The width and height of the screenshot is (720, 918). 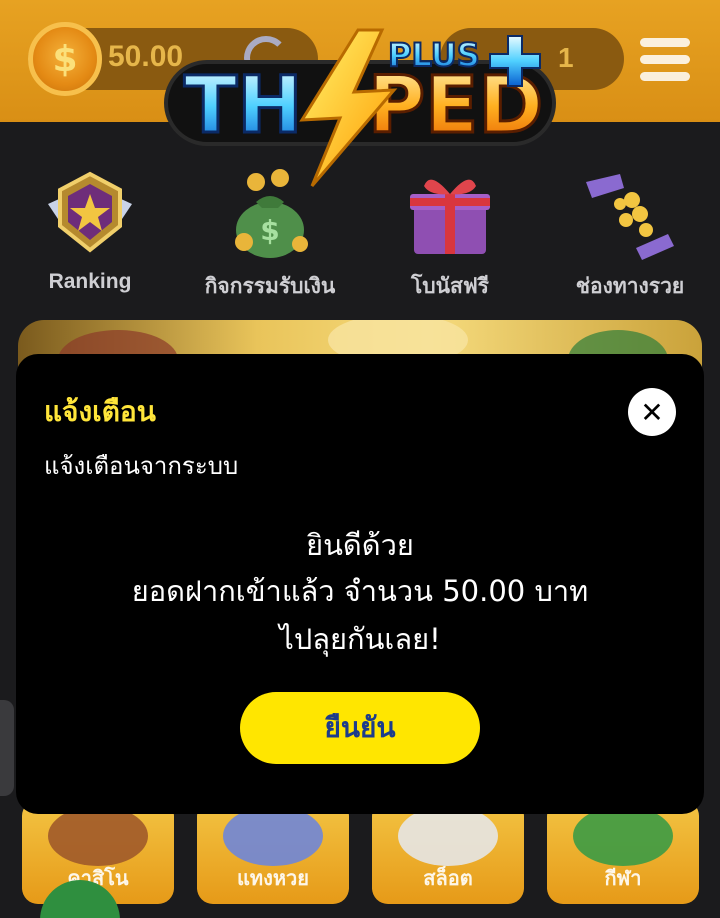 What do you see at coordinates (448, 836) in the screenshot?
I see `slot-machine-icon` at bounding box center [448, 836].